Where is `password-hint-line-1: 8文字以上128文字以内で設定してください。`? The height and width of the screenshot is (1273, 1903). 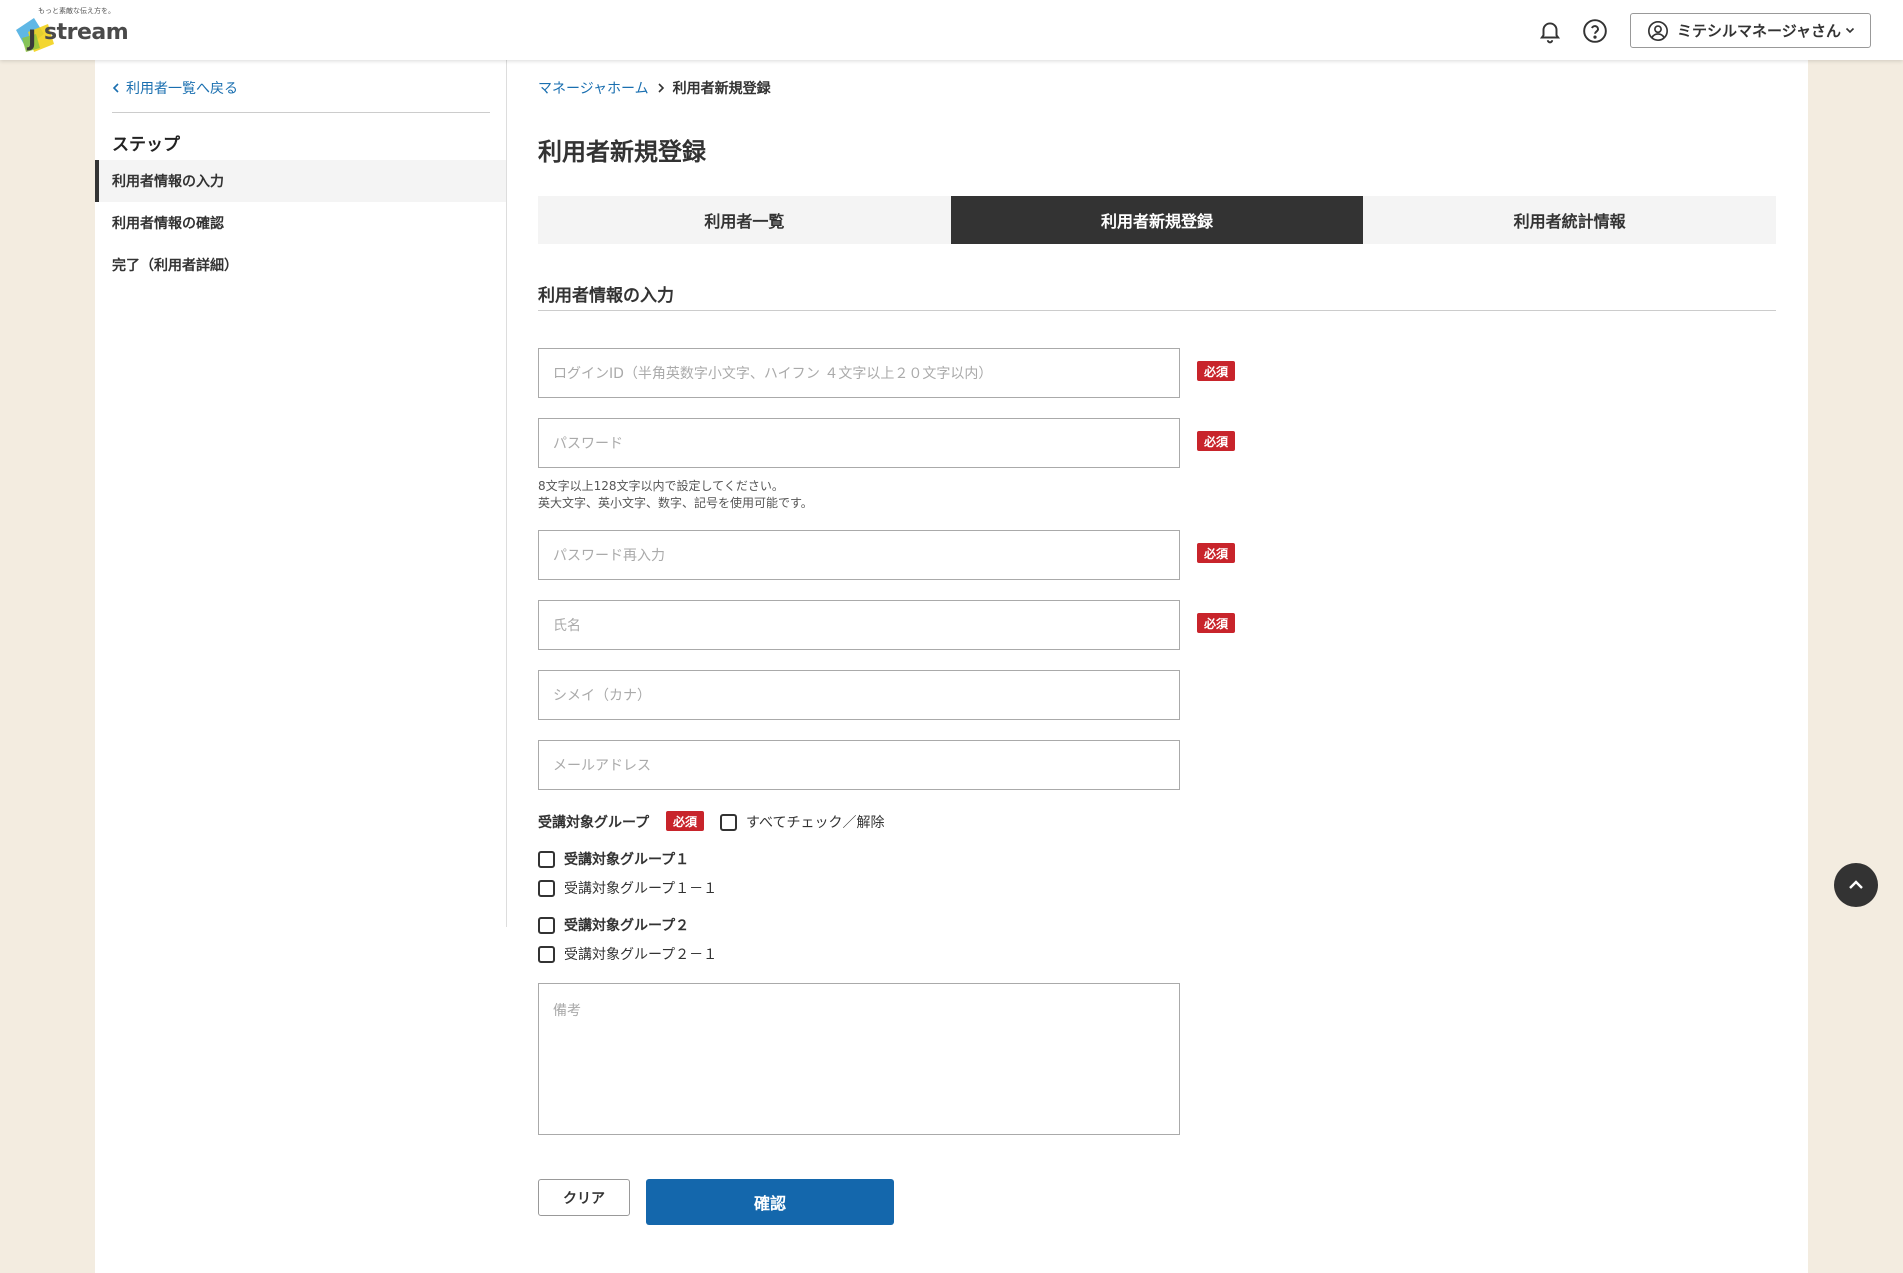 password-hint-line-1: 8文字以上128文字以内で設定してください。 is located at coordinates (661, 486).